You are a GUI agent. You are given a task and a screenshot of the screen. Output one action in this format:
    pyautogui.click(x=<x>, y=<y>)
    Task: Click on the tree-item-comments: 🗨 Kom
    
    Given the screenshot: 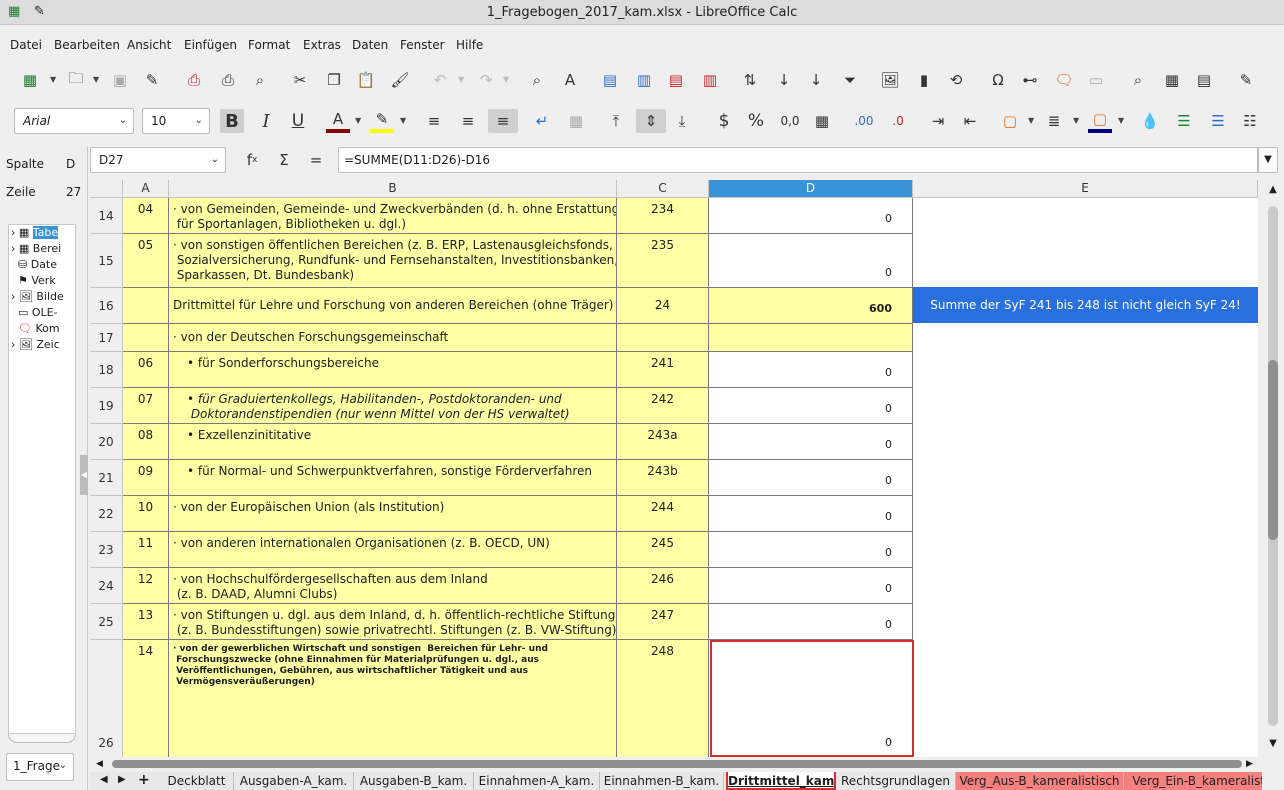 What is the action you would take?
    pyautogui.click(x=35, y=330)
    